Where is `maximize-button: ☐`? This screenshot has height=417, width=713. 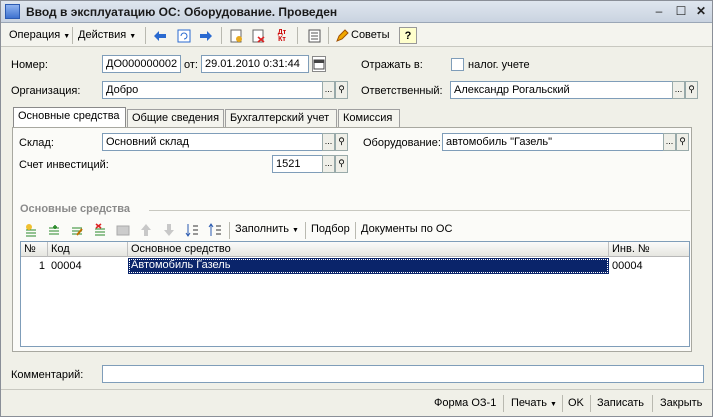
maximize-button: ☐ is located at coordinates (681, 11).